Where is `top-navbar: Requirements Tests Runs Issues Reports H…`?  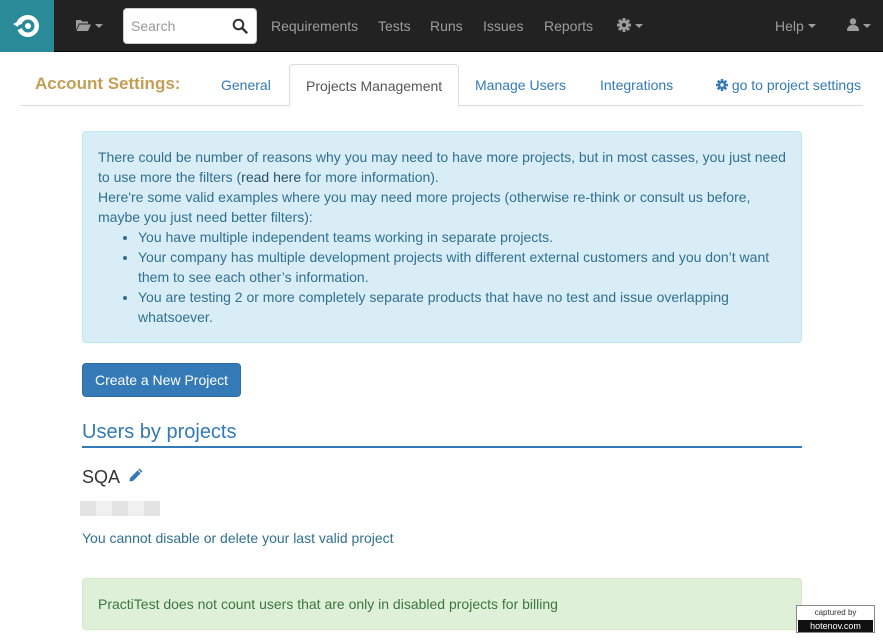 top-navbar: Requirements Tests Runs Issues Reports H… is located at coordinates (441, 26).